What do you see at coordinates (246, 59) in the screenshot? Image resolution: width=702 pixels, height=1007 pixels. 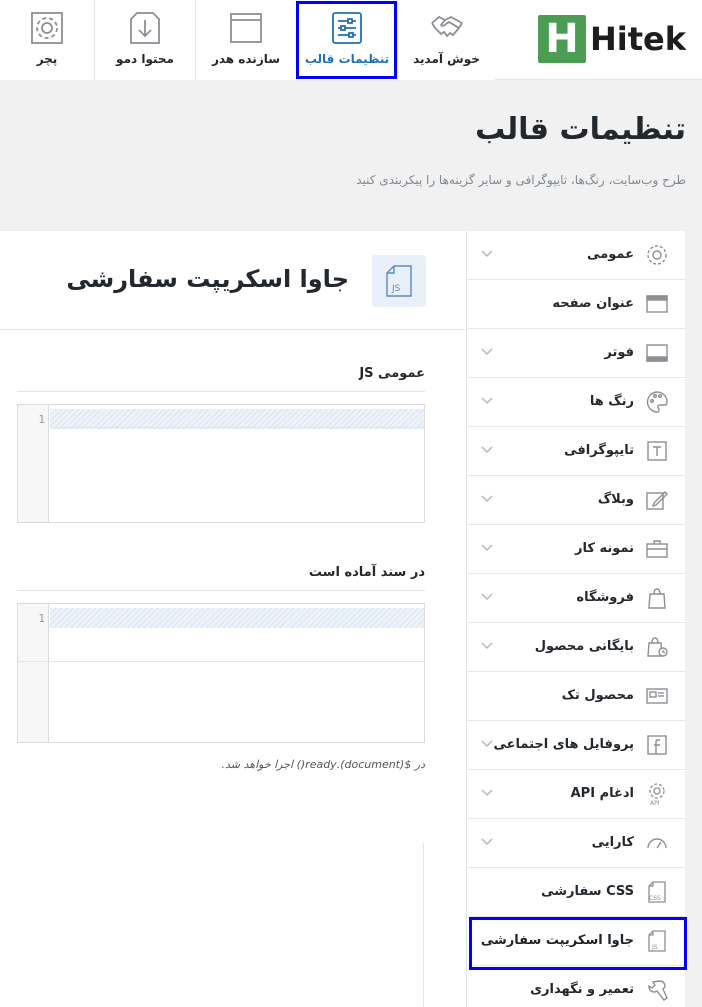 I see `tab-header-builder-label: سازنده هدر` at bounding box center [246, 59].